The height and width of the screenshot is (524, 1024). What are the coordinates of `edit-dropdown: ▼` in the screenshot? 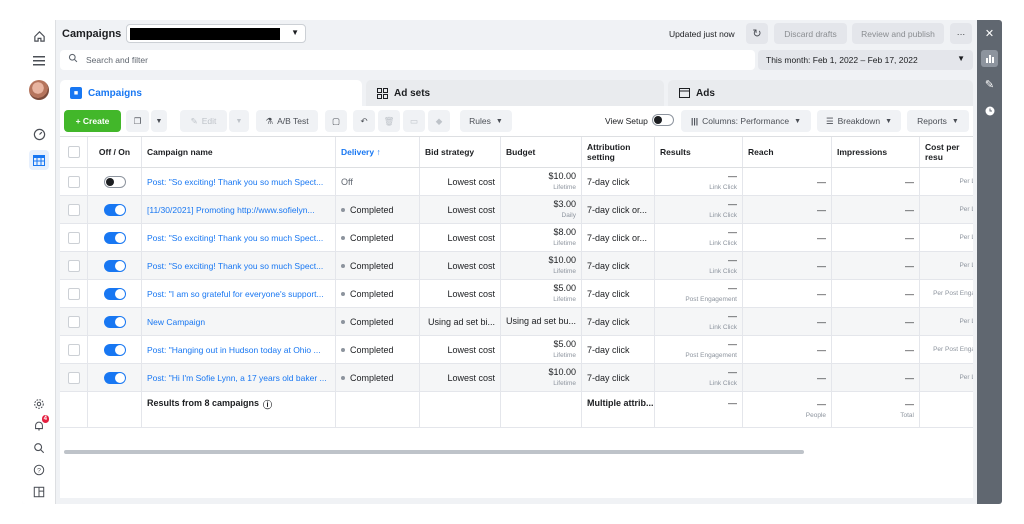 It's located at (239, 121).